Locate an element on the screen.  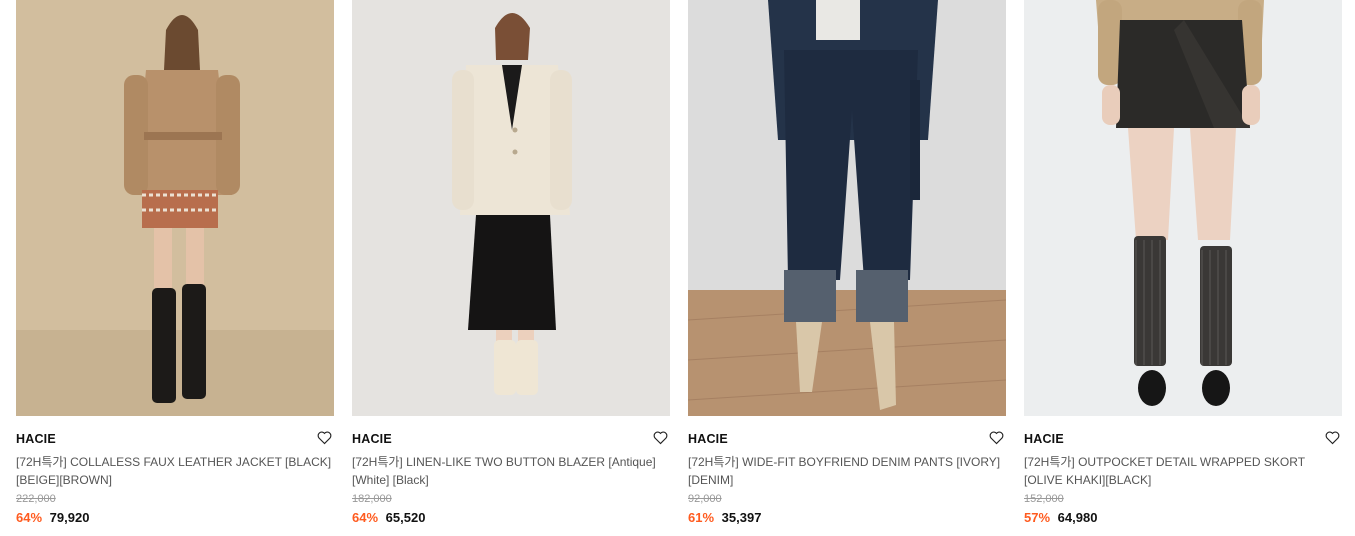
sale-price: 35,397 is located at coordinates (741, 517).